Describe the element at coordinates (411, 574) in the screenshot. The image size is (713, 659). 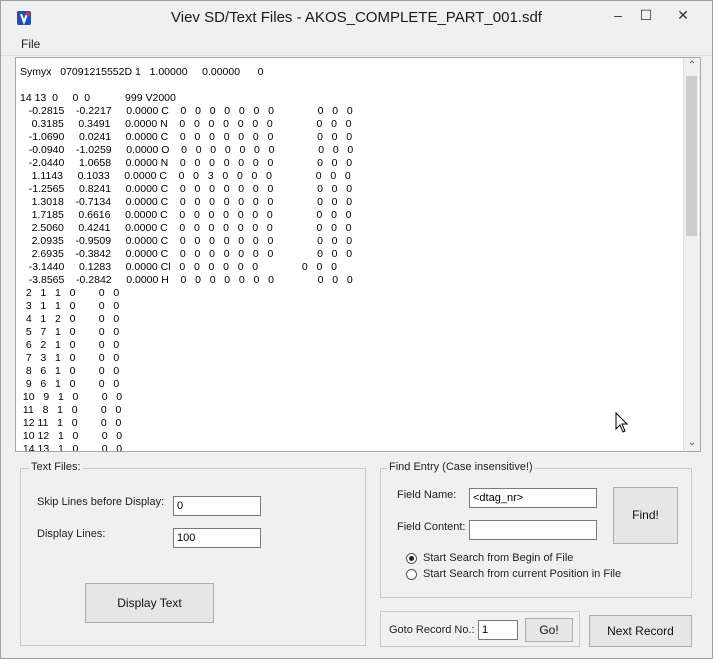
I see `radio-search-current` at that location.